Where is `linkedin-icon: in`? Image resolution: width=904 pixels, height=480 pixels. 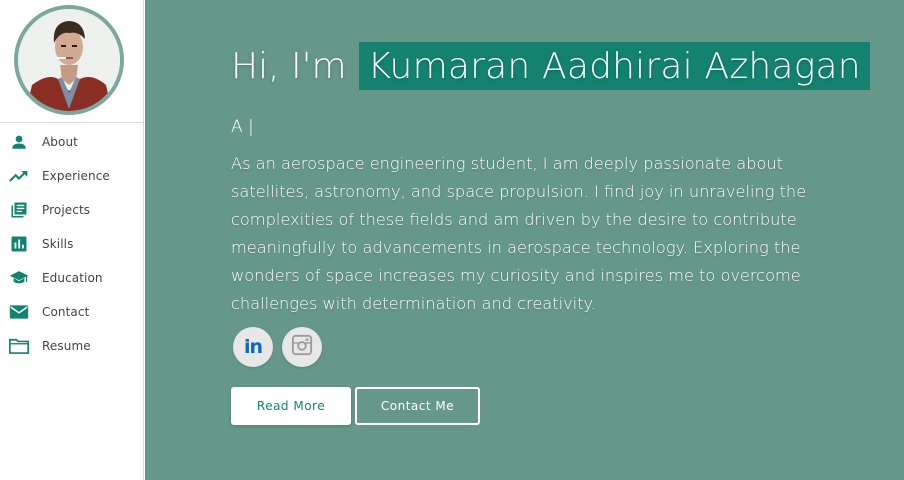 linkedin-icon: in is located at coordinates (253, 347).